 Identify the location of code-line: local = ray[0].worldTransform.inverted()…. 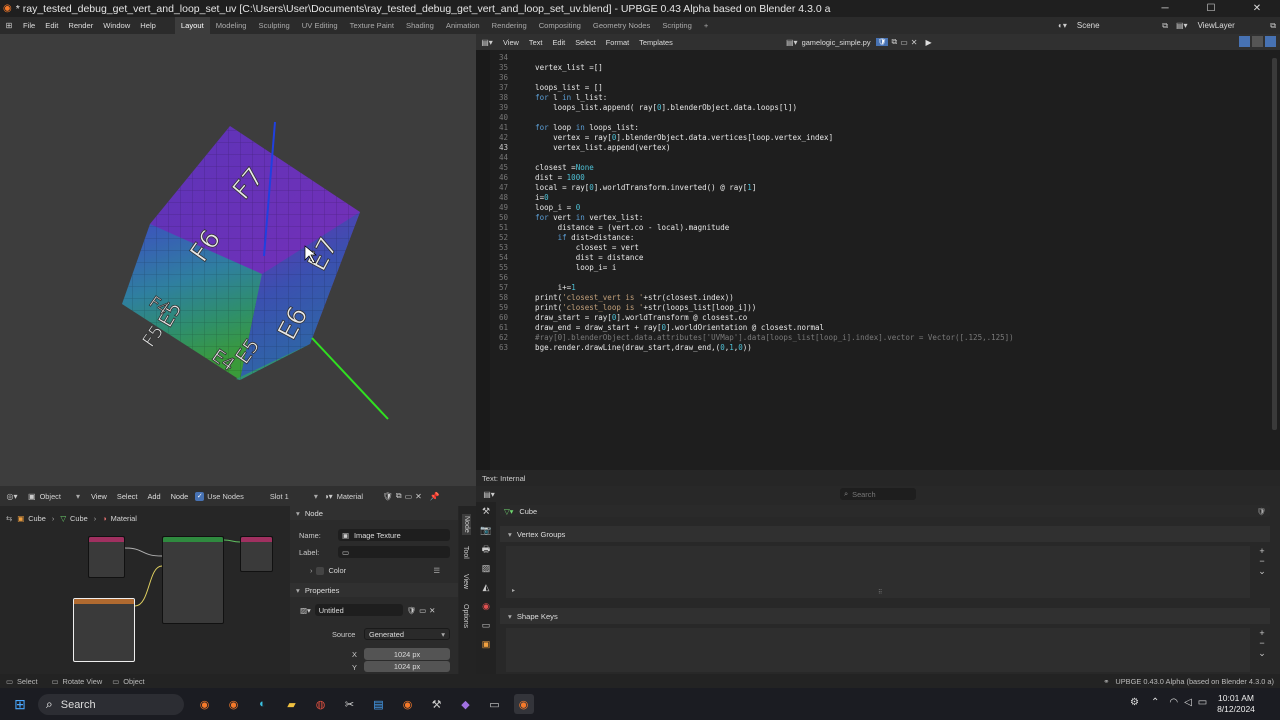
(636, 188).